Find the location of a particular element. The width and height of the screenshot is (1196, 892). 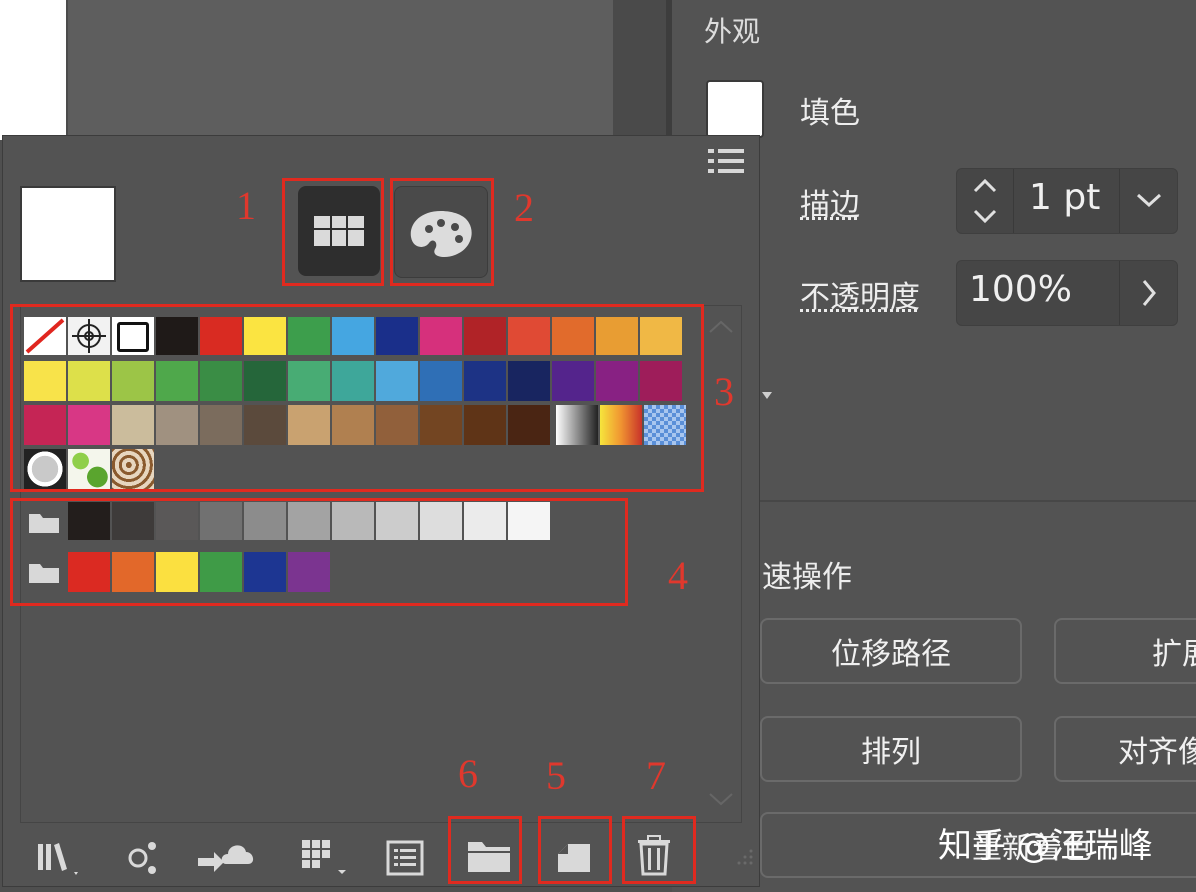

scroll-down-icon is located at coordinates (721, 800).